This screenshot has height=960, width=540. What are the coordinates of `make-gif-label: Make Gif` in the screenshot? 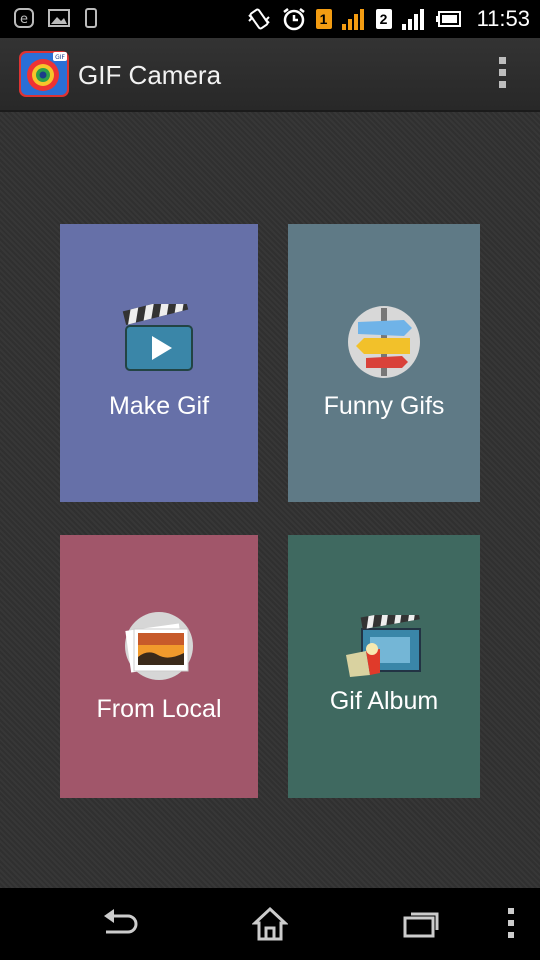 It's located at (159, 406).